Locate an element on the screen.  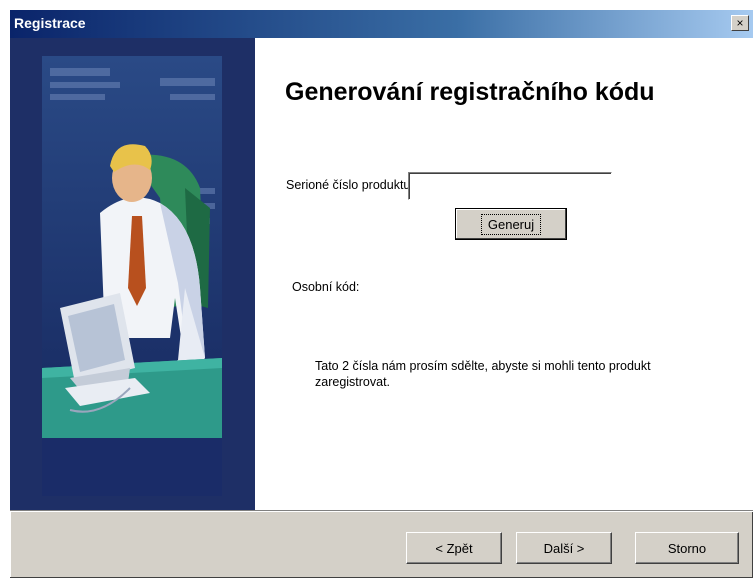
generate-button: Generuj is located at coordinates (511, 224).